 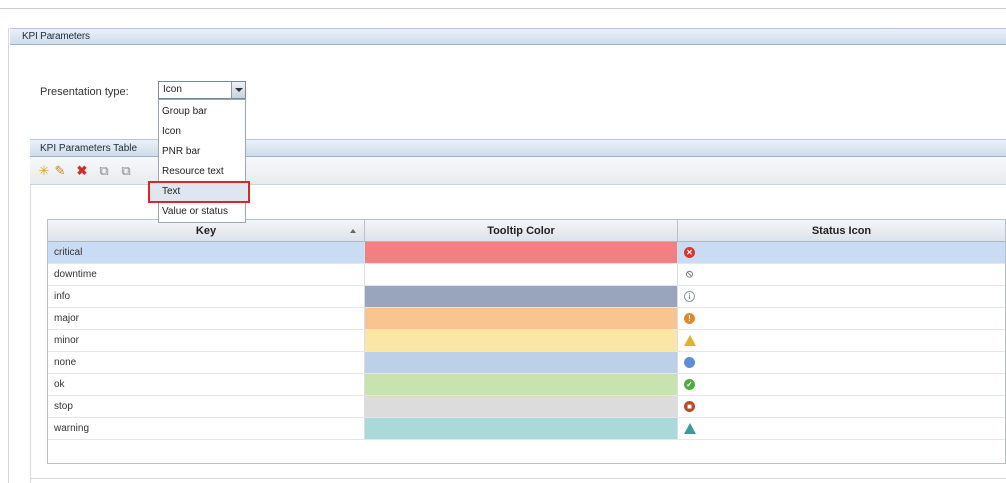 I want to click on table-row: ok ✓, so click(x=526, y=385).